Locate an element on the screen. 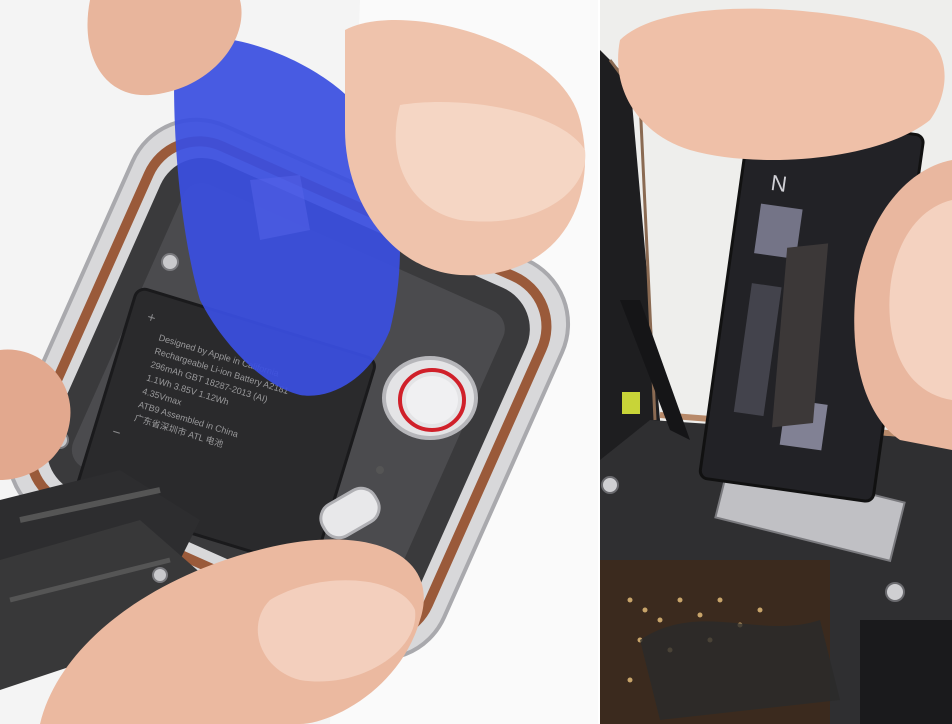  microphone-hole is located at coordinates (380, 470).